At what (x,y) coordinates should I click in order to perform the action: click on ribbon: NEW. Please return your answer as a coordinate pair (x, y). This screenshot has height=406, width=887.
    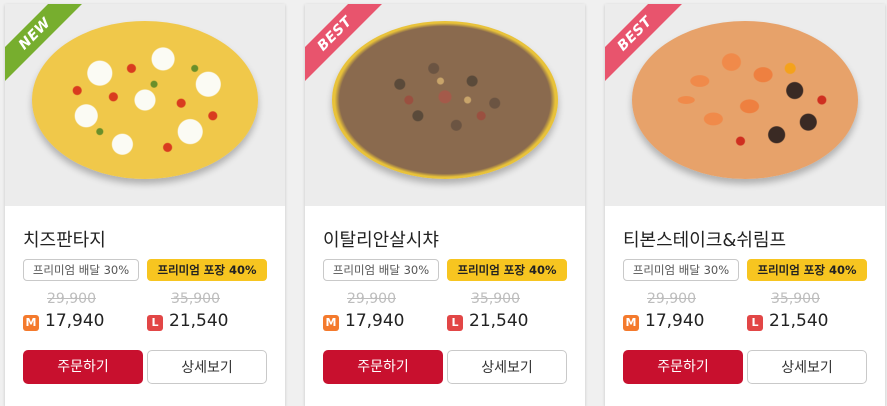
    Looking at the image, I should click on (48, 47).